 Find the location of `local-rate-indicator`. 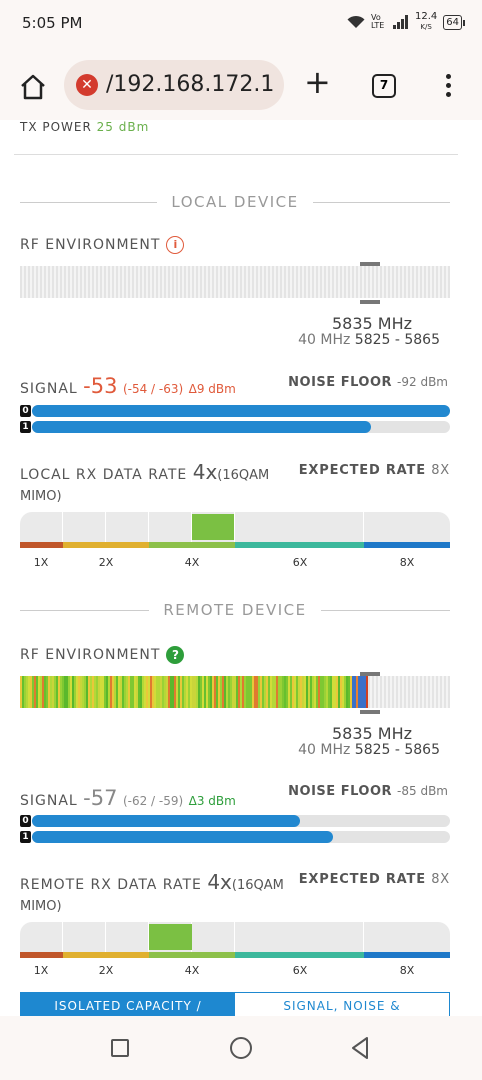

local-rate-indicator is located at coordinates (235, 530).